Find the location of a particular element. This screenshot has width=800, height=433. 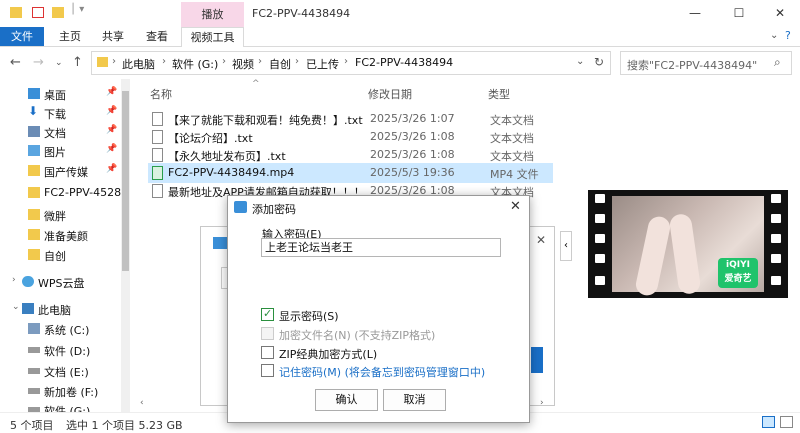

sidebar-item-downloads: ⬇ 下载 📌 is located at coordinates (60, 113).